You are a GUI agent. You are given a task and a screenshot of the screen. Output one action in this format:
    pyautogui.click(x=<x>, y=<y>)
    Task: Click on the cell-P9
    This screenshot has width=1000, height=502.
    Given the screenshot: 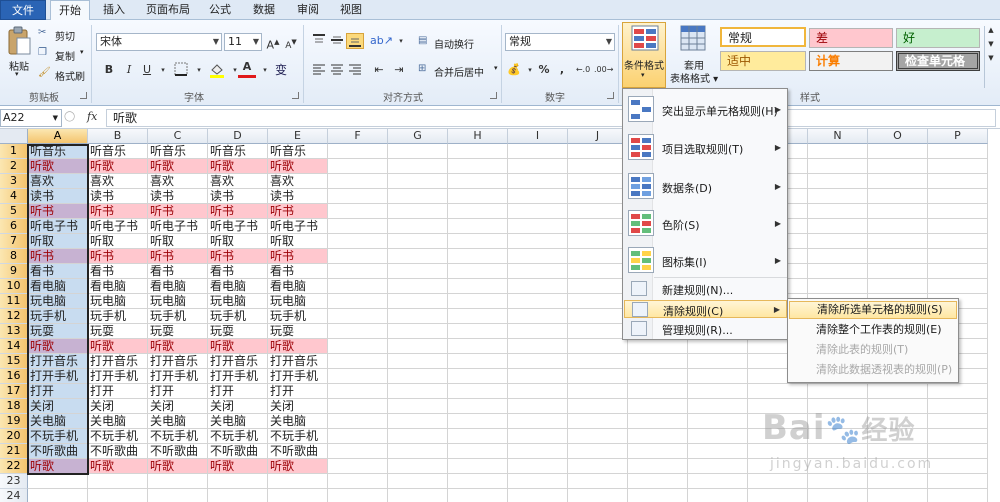 What is the action you would take?
    pyautogui.click(x=958, y=271)
    